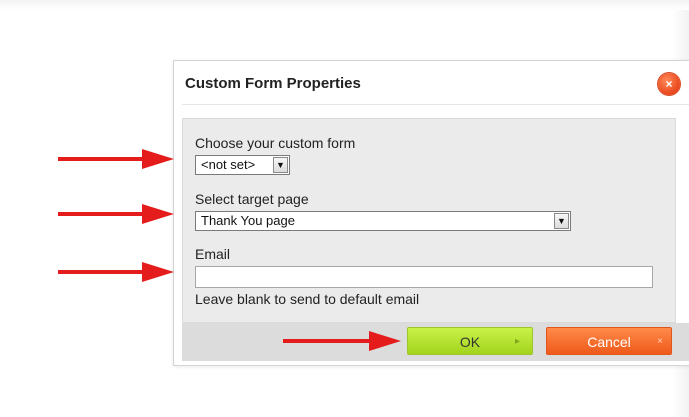 This screenshot has width=689, height=417. Describe the element at coordinates (517, 341) in the screenshot. I see `arrow-right-icon: ▸` at that location.